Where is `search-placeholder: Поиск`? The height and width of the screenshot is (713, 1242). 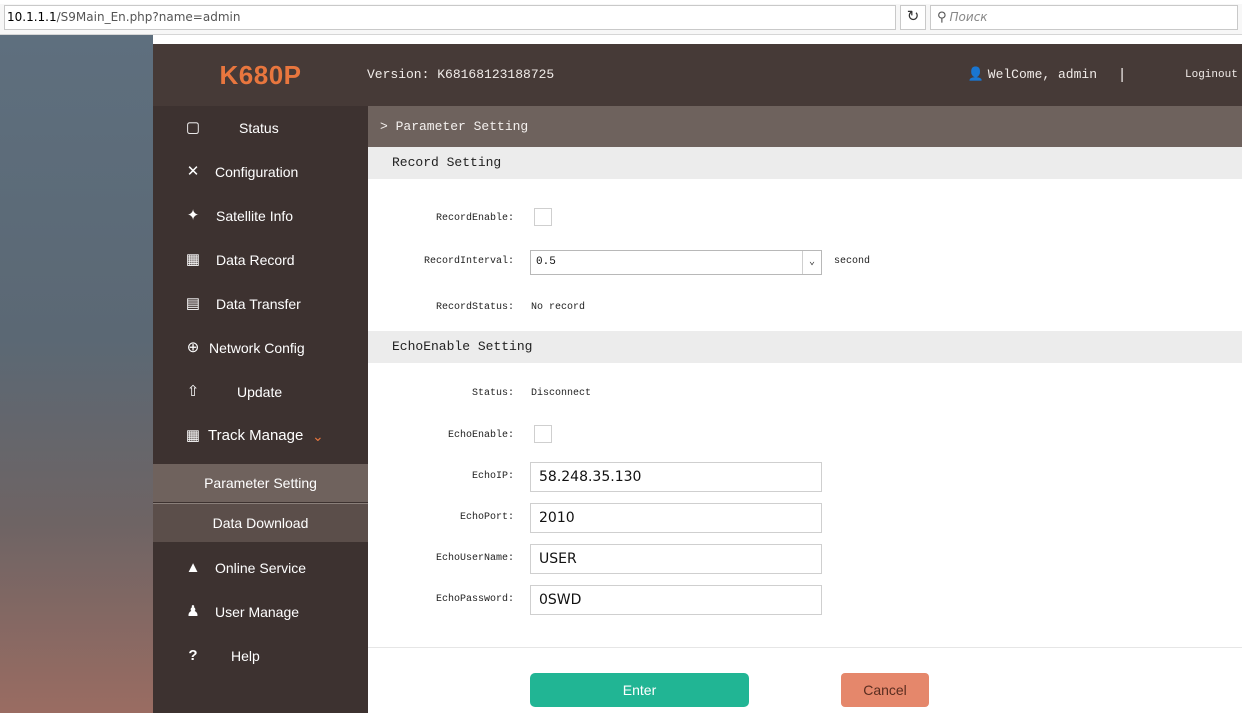
search-placeholder: Поиск is located at coordinates (968, 17).